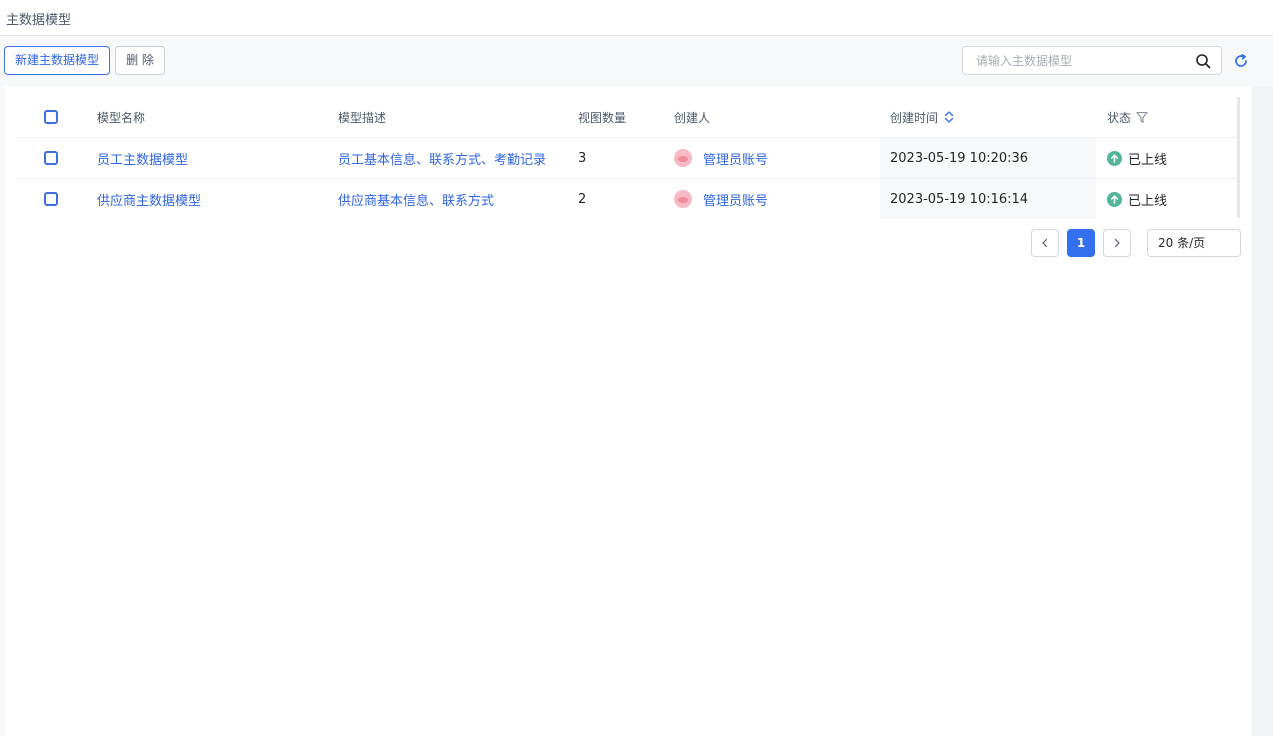 Image resolution: width=1273 pixels, height=736 pixels. What do you see at coordinates (39, 20) in the screenshot?
I see `page-title: 主数据模型` at bounding box center [39, 20].